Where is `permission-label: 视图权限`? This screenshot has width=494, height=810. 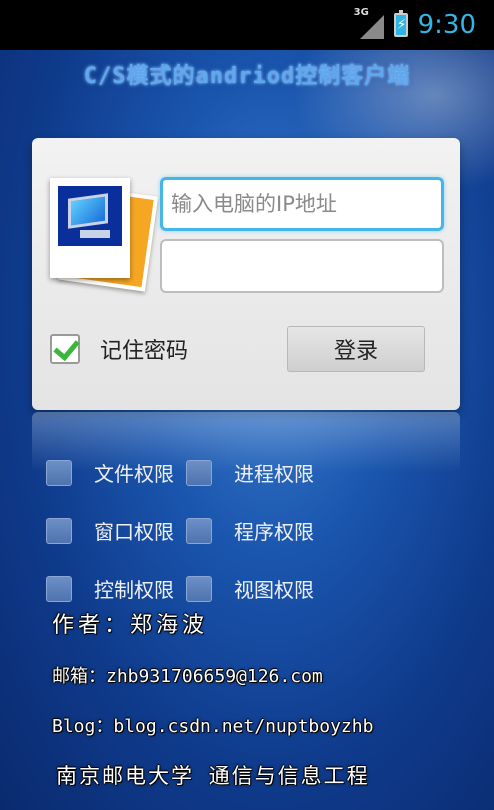
permission-label: 视图权限 is located at coordinates (274, 590).